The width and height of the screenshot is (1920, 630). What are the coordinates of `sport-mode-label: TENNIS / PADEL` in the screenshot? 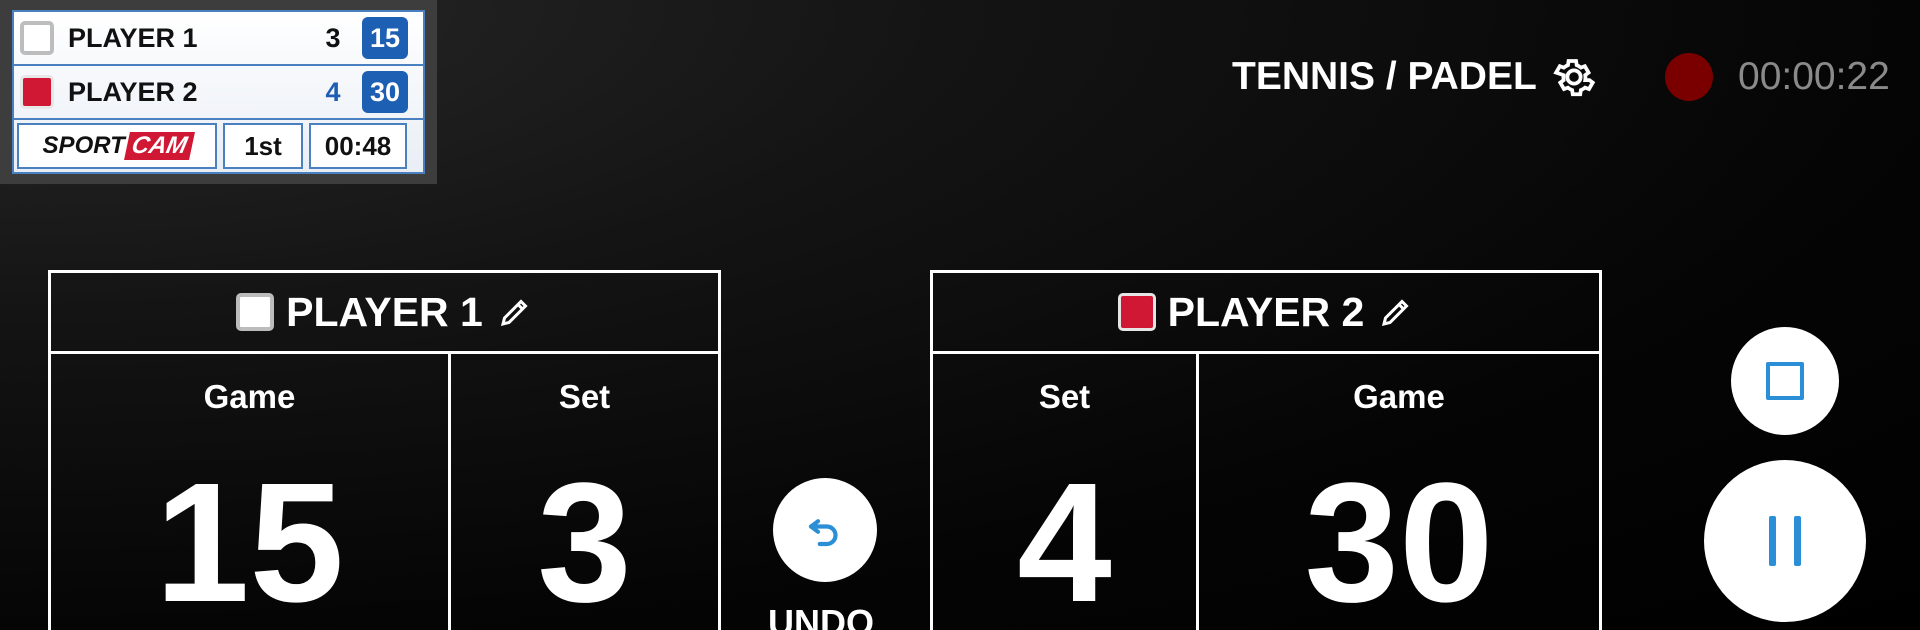 It's located at (1384, 76).